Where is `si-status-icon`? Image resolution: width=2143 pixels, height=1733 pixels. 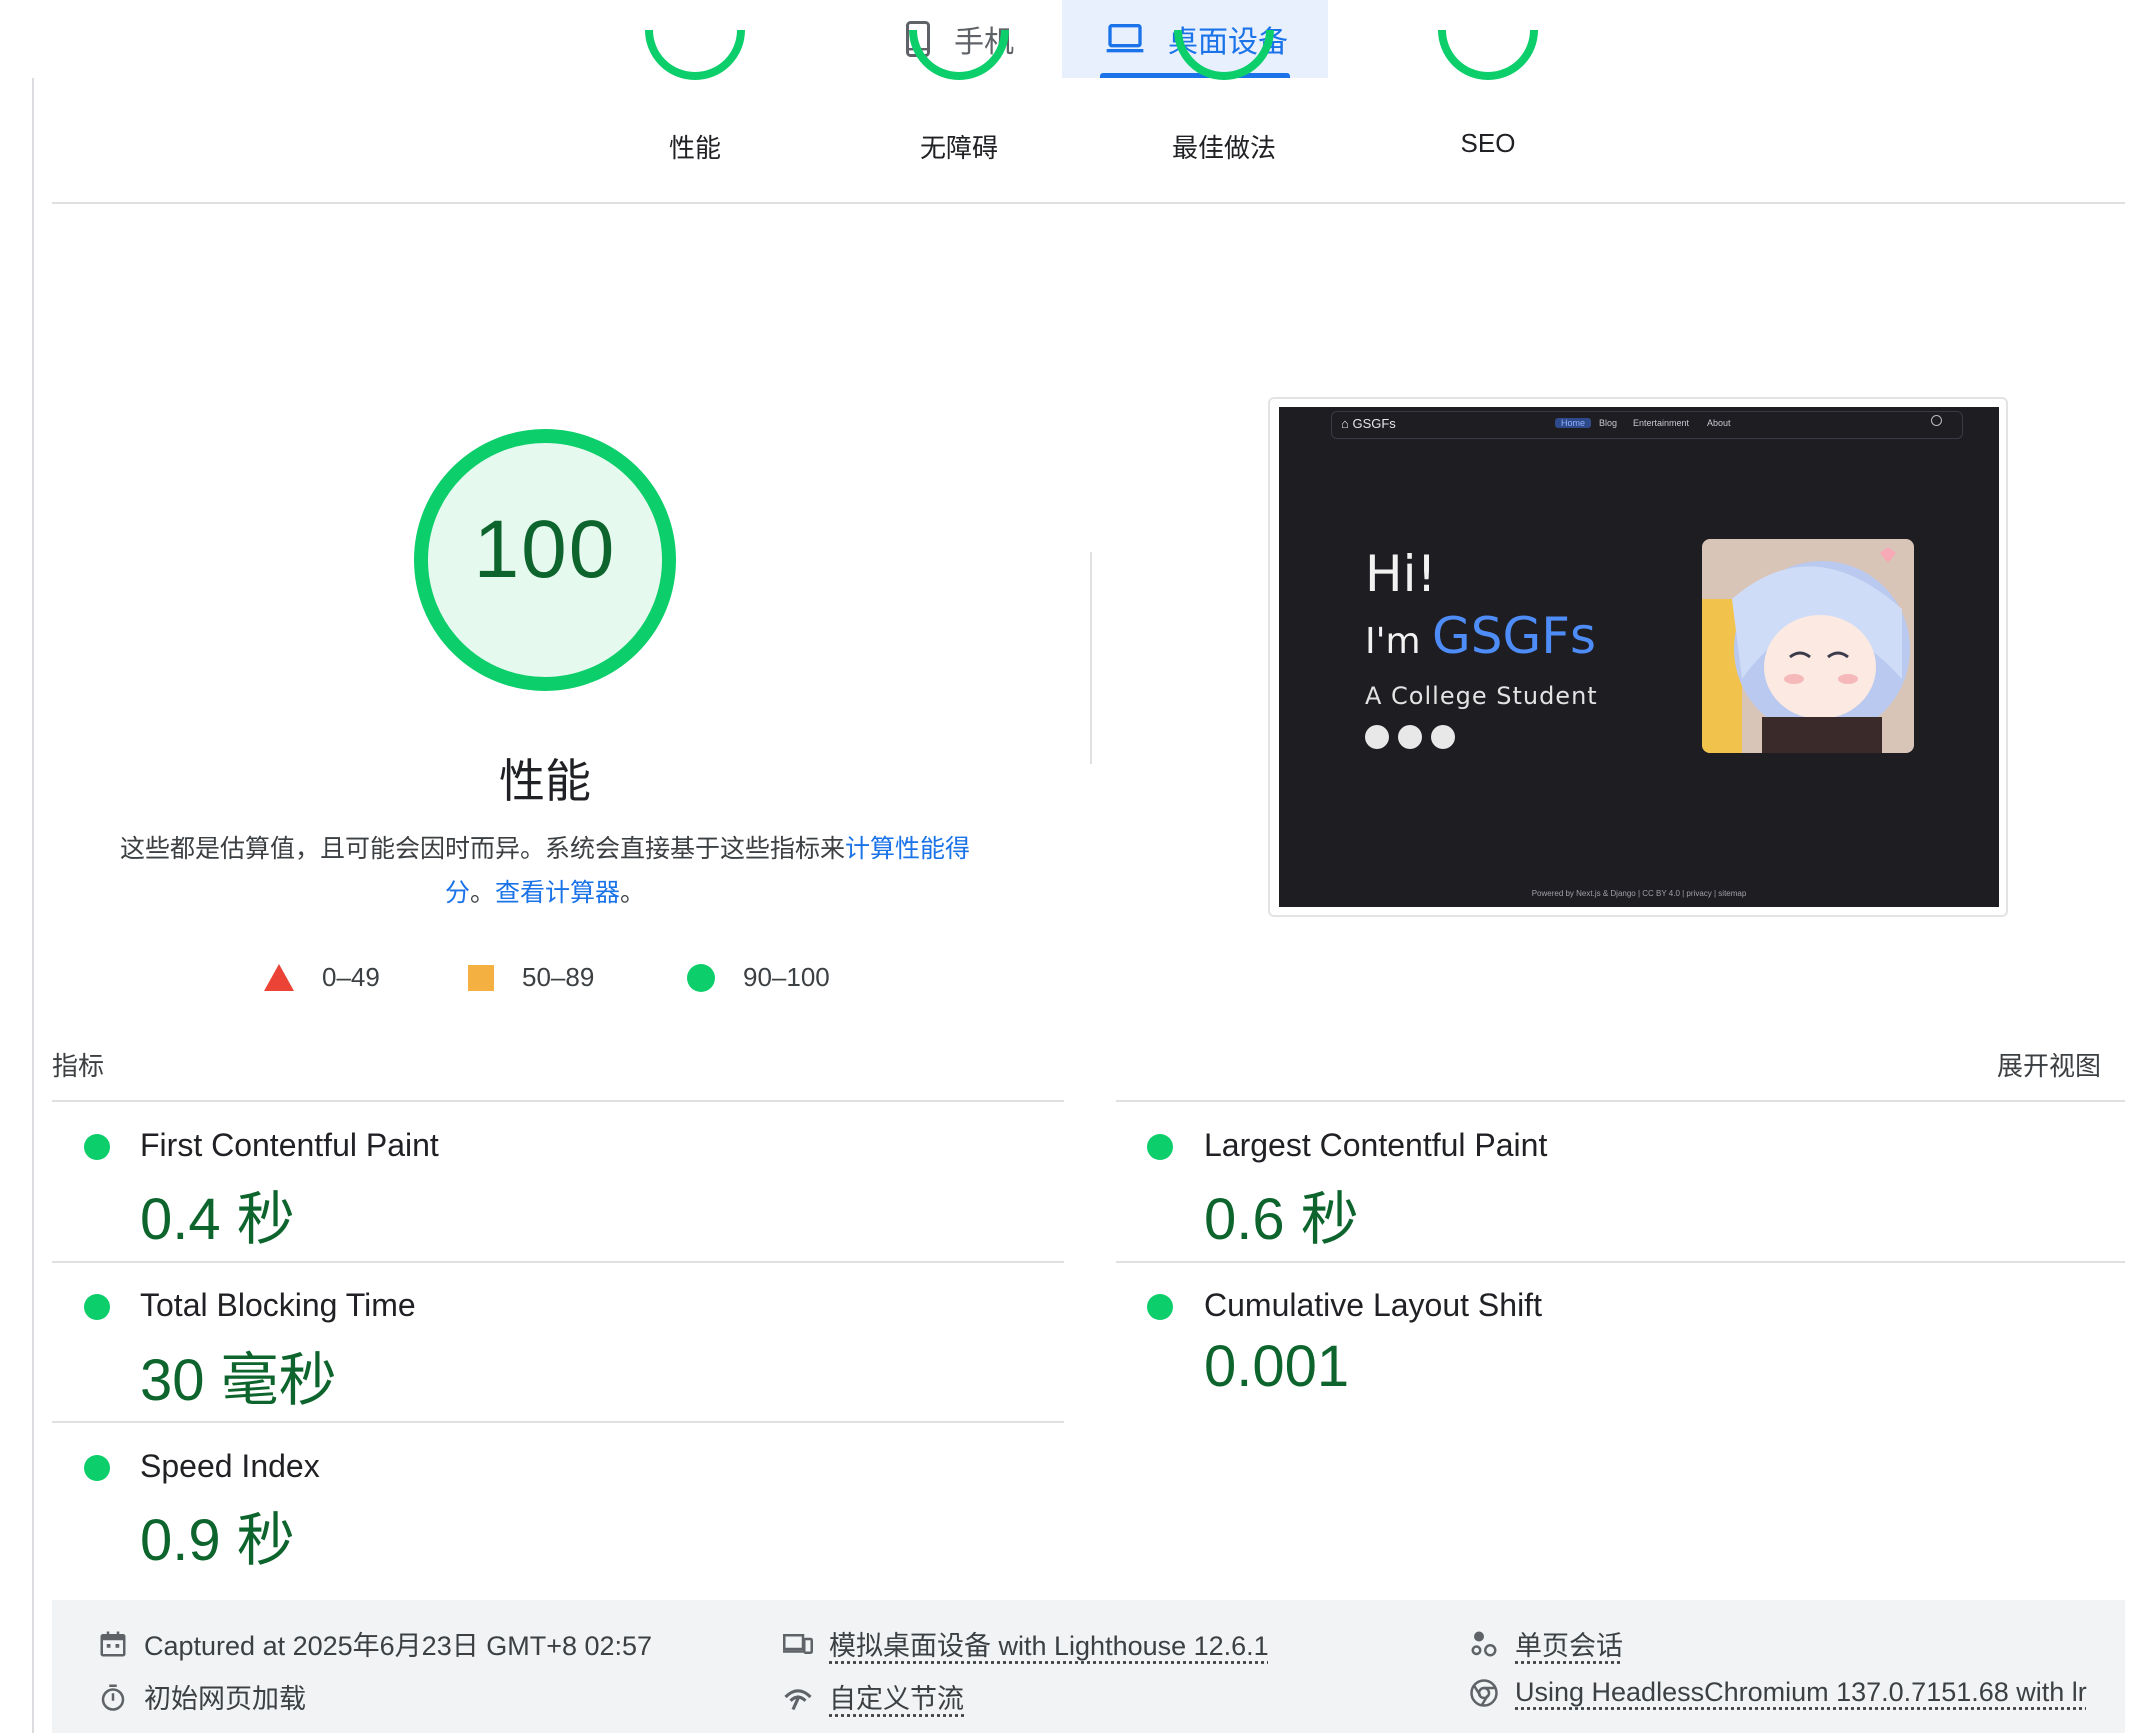 si-status-icon is located at coordinates (97, 1468).